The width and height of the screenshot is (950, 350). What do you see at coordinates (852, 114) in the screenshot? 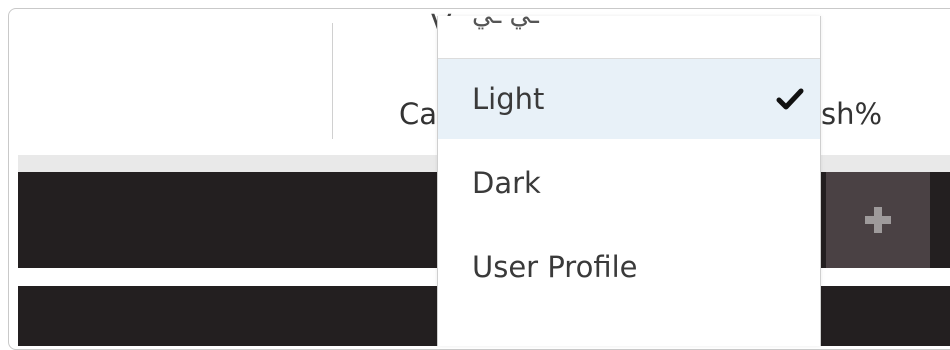
I see `stat-label-right: sh%` at bounding box center [852, 114].